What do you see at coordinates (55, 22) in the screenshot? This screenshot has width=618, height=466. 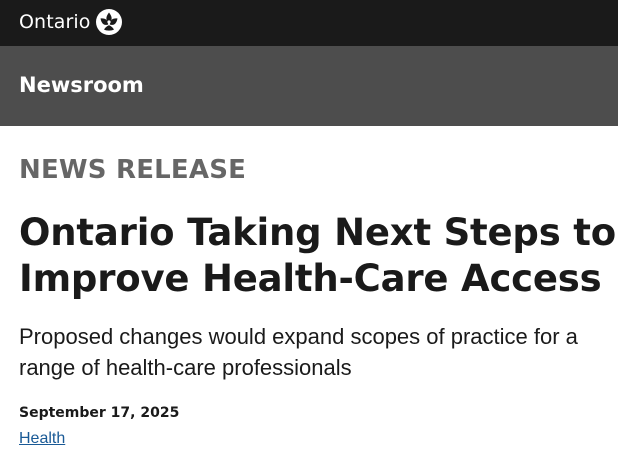 I see `ontario-logo-text: Ontario` at bounding box center [55, 22].